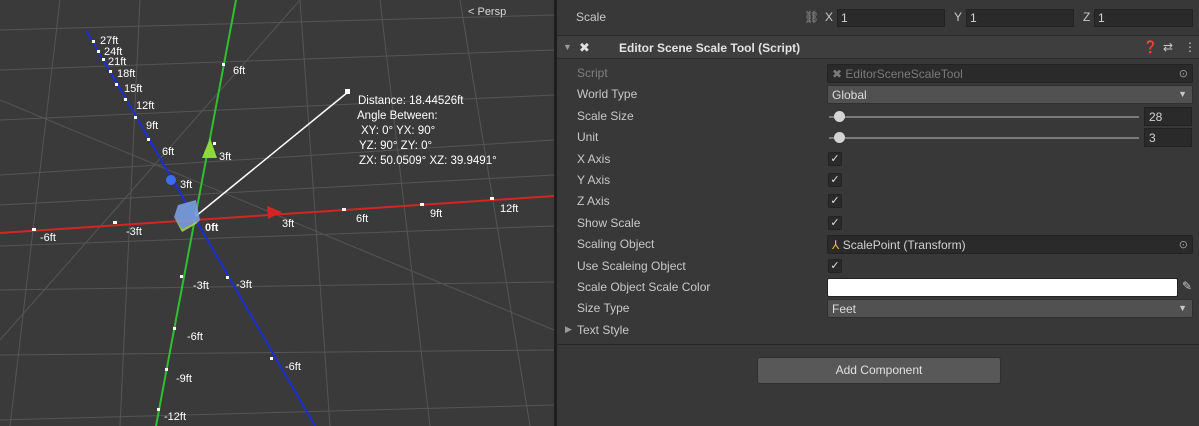  I want to click on scaling-object-label: Scaling Object, so click(616, 244).